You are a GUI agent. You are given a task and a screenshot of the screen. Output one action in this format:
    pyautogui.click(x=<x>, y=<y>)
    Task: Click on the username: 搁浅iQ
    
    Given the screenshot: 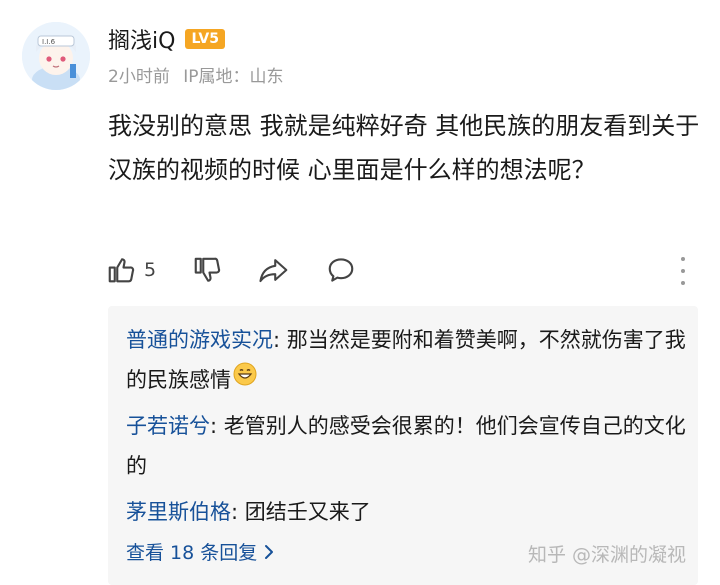 What is the action you would take?
    pyautogui.click(x=141, y=39)
    